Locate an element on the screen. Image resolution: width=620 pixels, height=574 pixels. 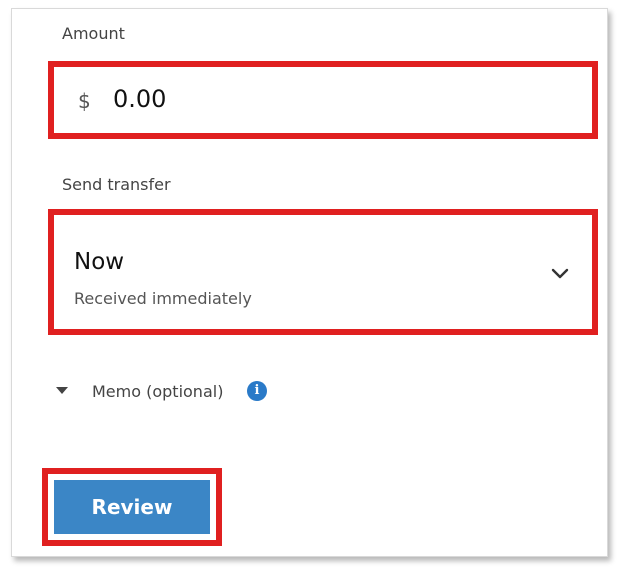
memo-toggle: Memo (optional) i is located at coordinates (167, 392).